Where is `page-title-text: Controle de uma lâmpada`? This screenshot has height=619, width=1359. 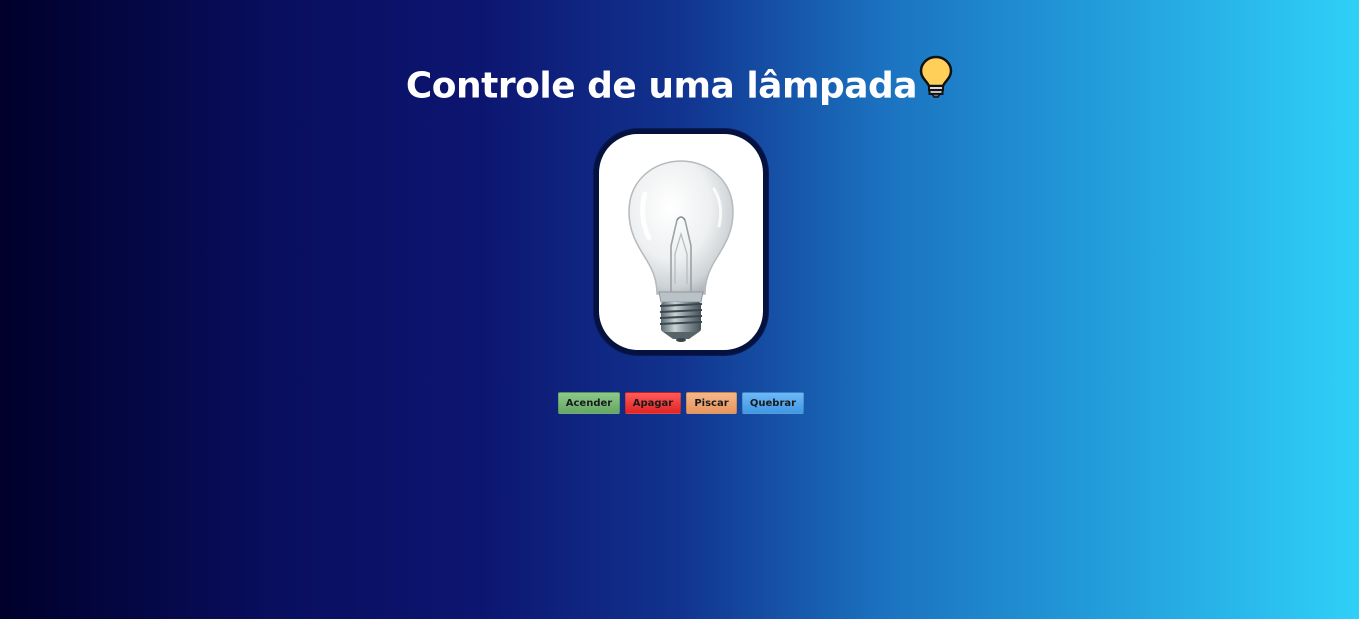 page-title-text: Controle de uma lâmpada is located at coordinates (661, 86).